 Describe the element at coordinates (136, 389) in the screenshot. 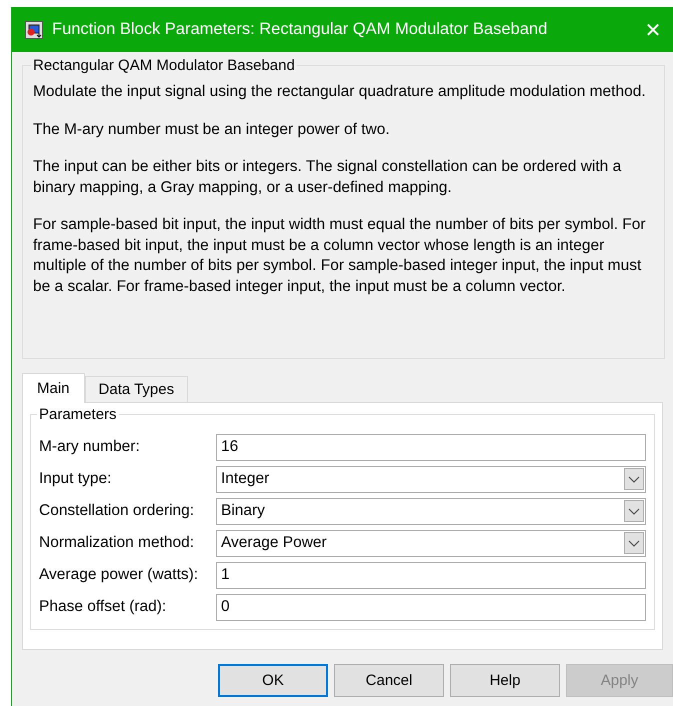

I see `tab: Data Types` at that location.